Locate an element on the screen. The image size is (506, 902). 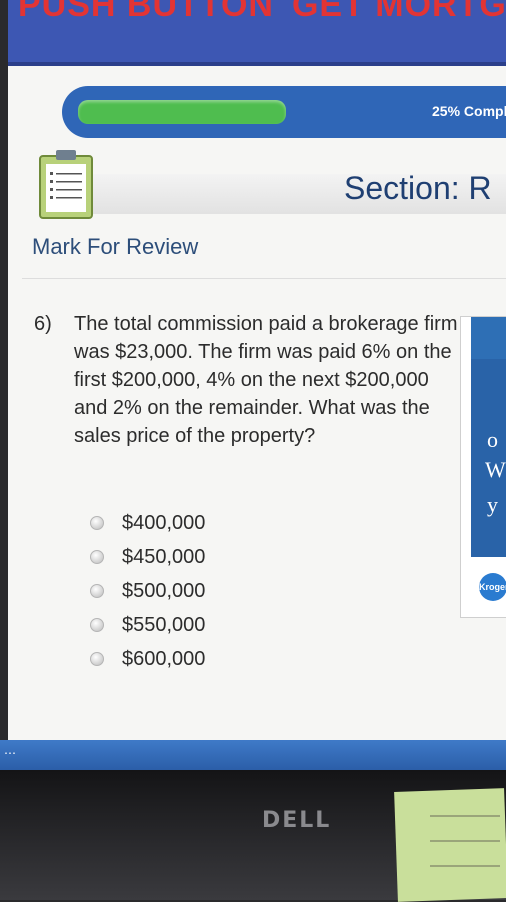
progress-bar: 25% Compl is located at coordinates (284, 112).